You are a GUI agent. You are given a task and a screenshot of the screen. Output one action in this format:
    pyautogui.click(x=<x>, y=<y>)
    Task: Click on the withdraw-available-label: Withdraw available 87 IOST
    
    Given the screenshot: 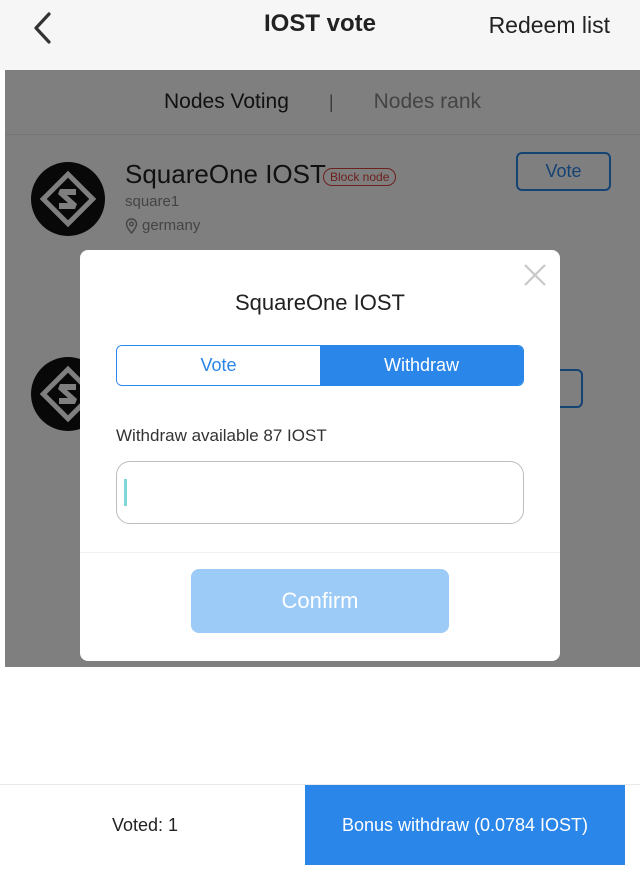 What is the action you would take?
    pyautogui.click(x=221, y=435)
    